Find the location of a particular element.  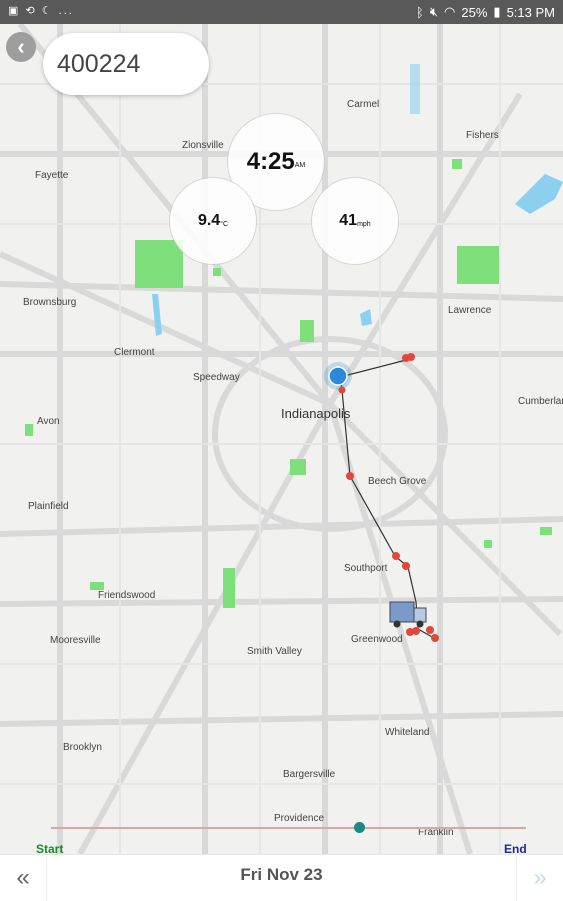

place-mooresville: Mooresville is located at coordinates (75, 640).